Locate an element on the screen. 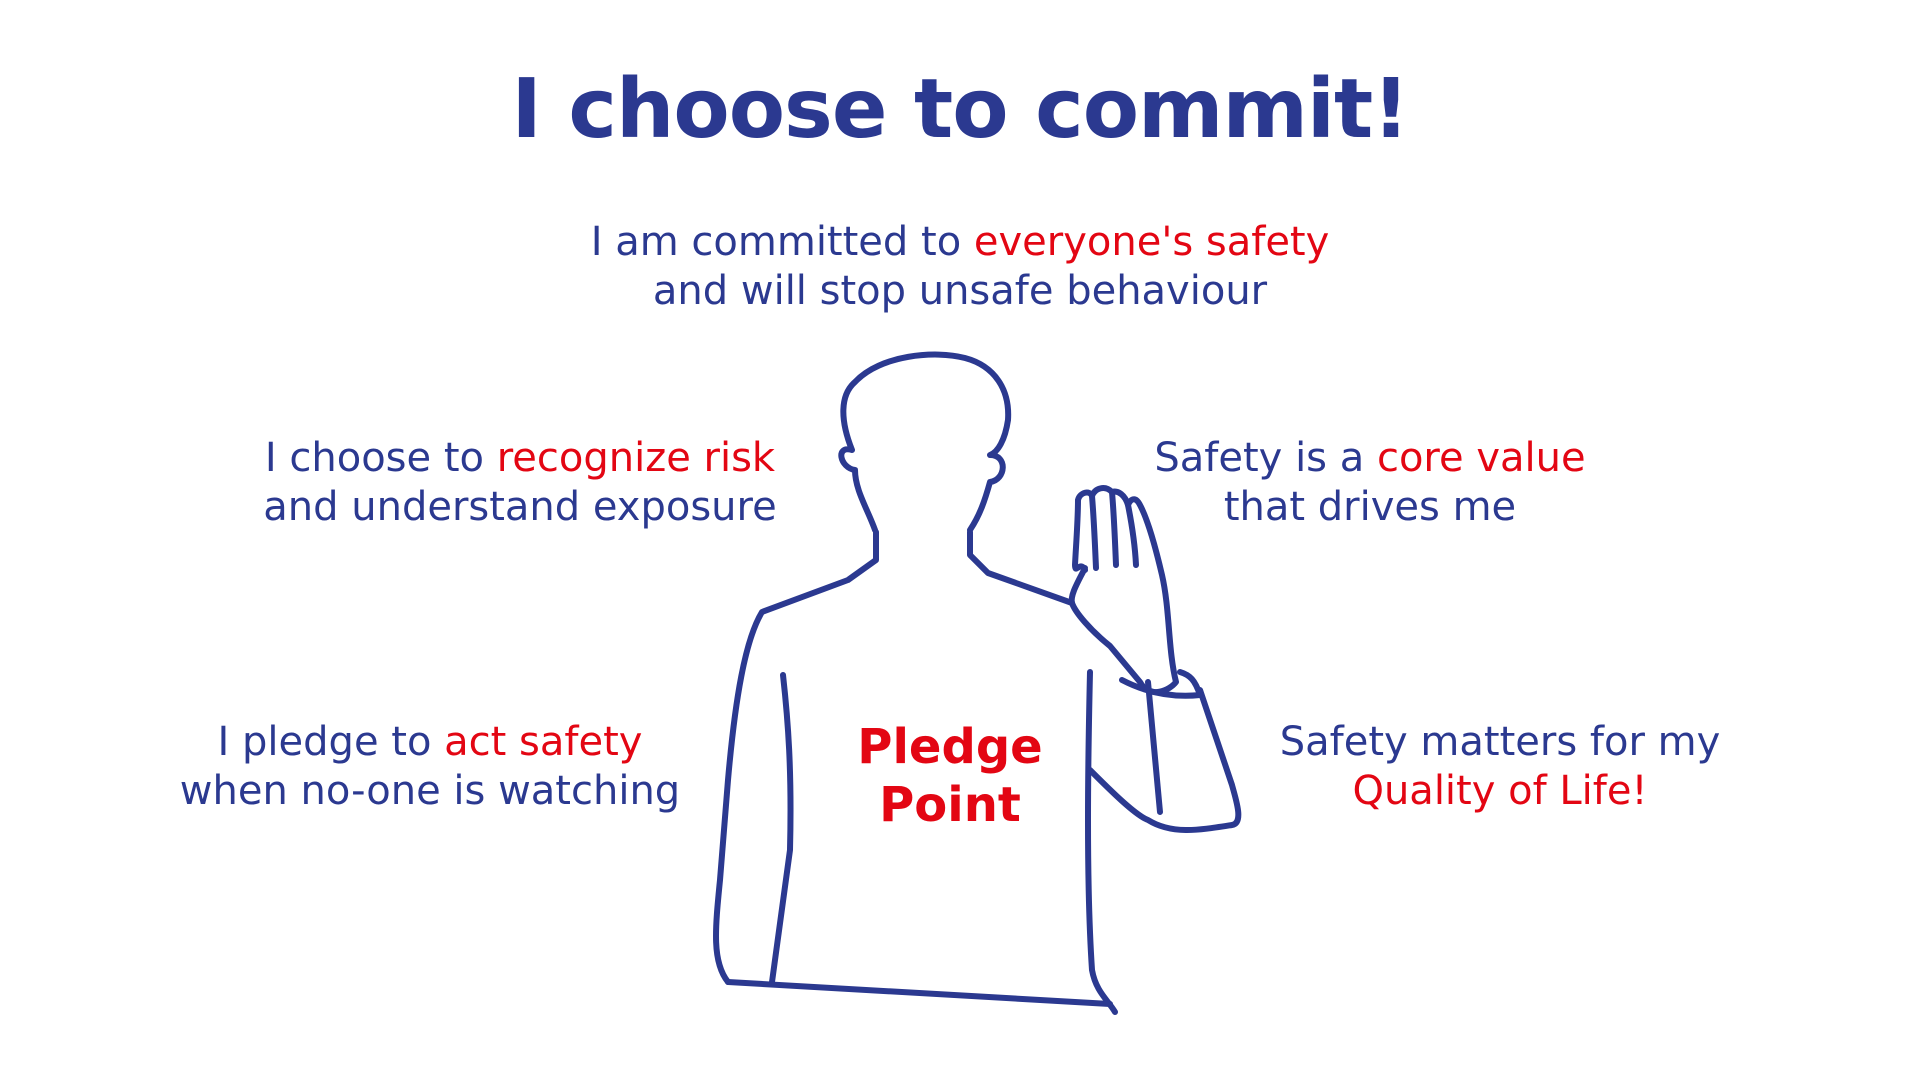  figure-hand is located at coordinates (1124, 590).